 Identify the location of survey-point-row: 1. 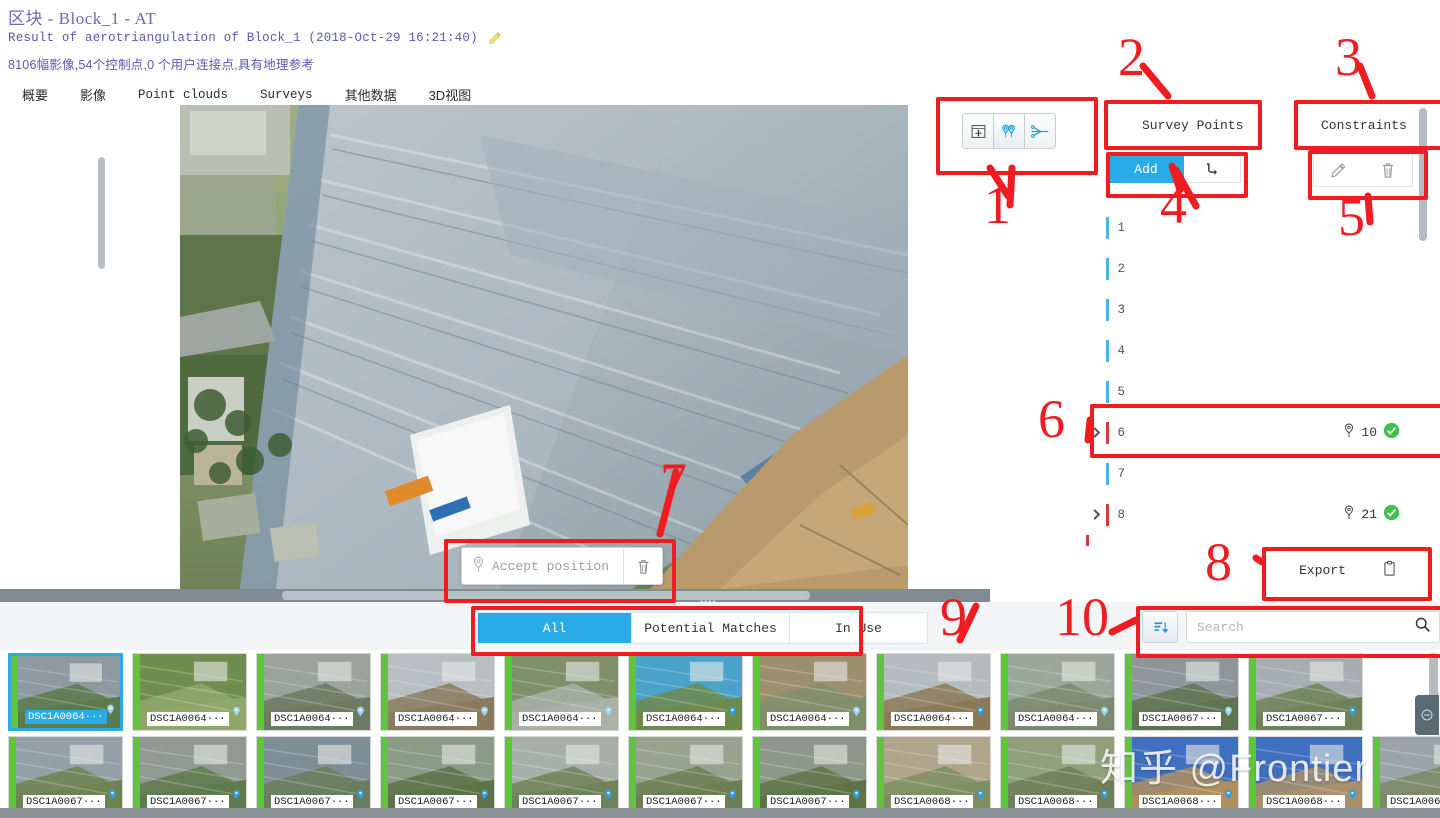
(1266, 227).